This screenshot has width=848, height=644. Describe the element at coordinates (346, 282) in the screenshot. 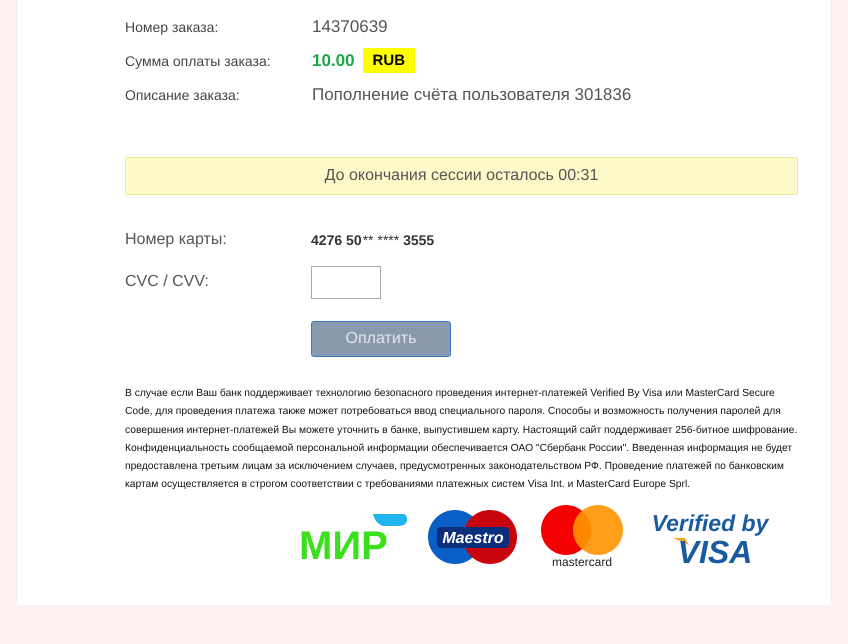

I see `cvc-input-field` at that location.